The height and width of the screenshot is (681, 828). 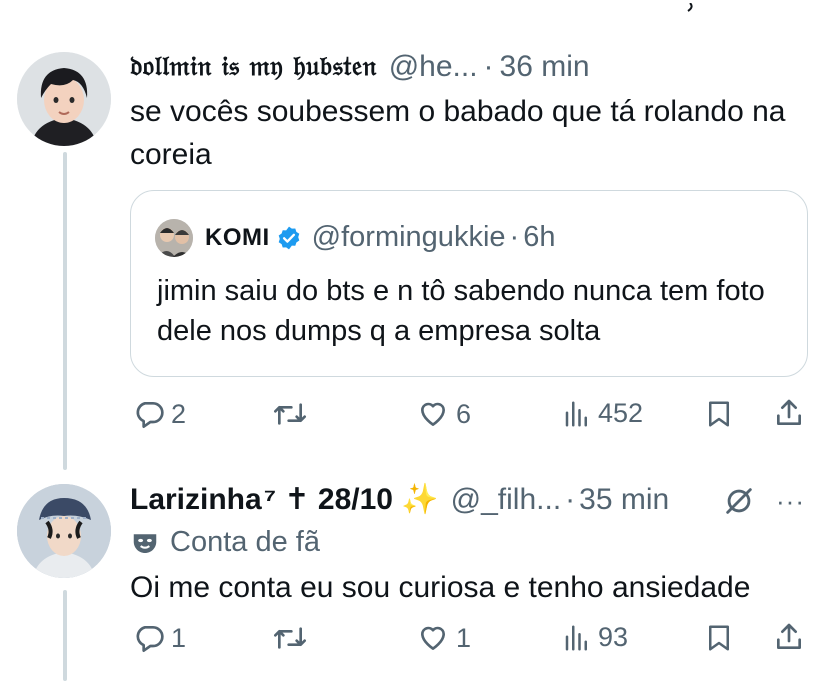 I want to click on view-count: 93, so click(x=613, y=637).